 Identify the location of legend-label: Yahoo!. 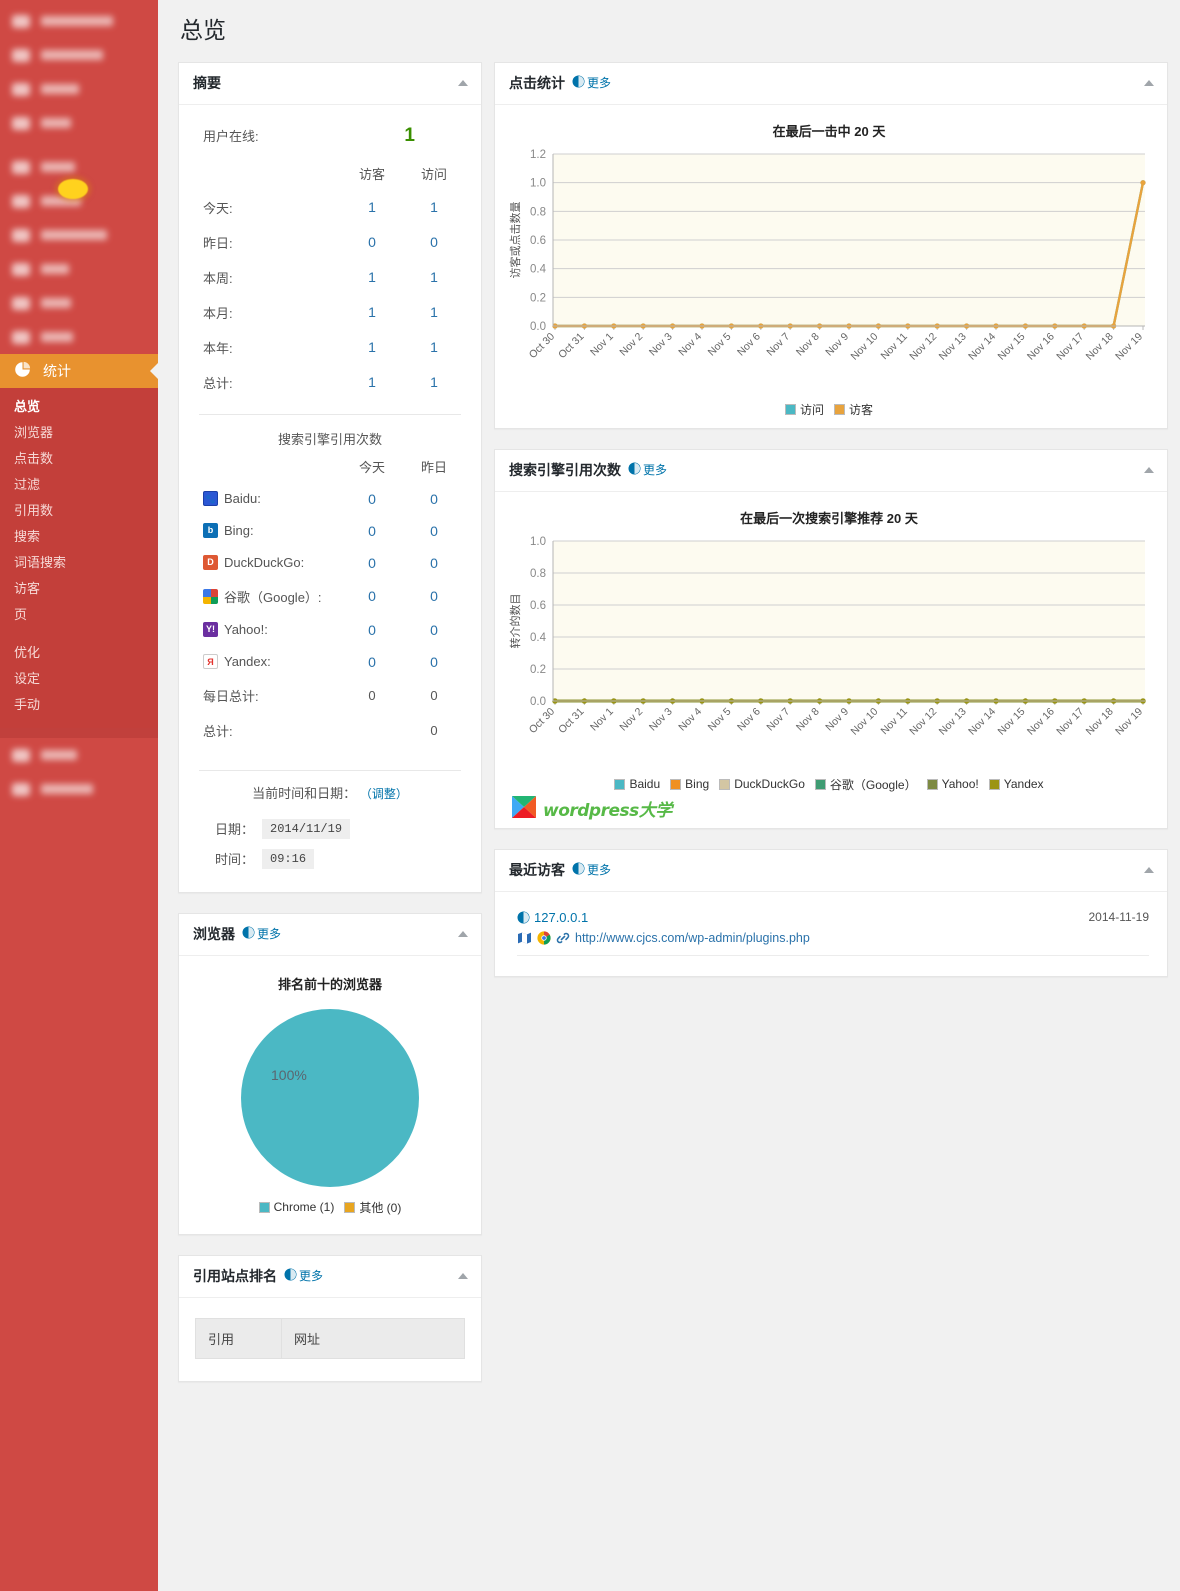
(960, 784).